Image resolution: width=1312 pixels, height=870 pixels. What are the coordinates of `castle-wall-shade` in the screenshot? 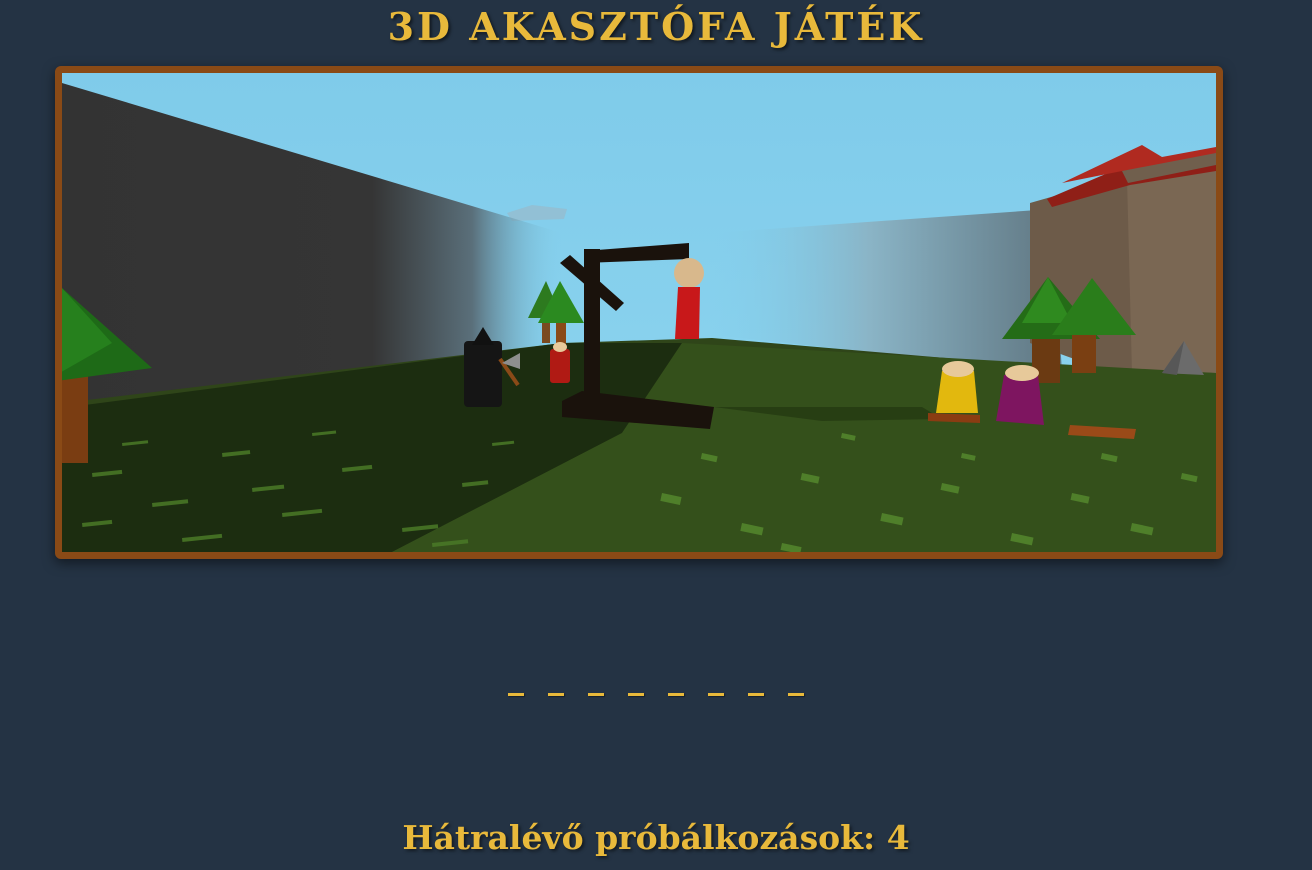 It's located at (1171, 268).